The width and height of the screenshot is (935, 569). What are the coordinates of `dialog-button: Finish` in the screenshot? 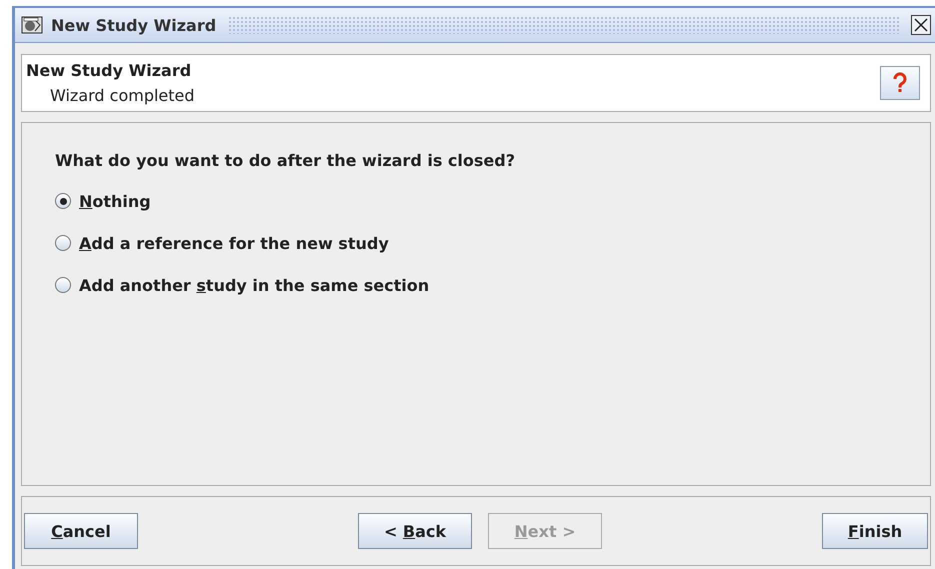 It's located at (875, 531).